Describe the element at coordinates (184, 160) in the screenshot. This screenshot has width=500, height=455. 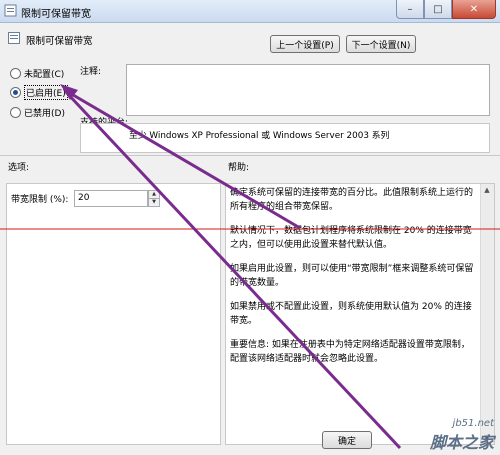
I see `arrow-line` at that location.